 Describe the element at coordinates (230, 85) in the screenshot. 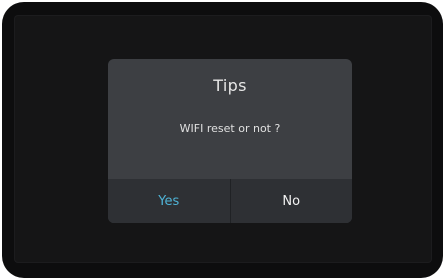

I see `dialog-title: Tips` at that location.